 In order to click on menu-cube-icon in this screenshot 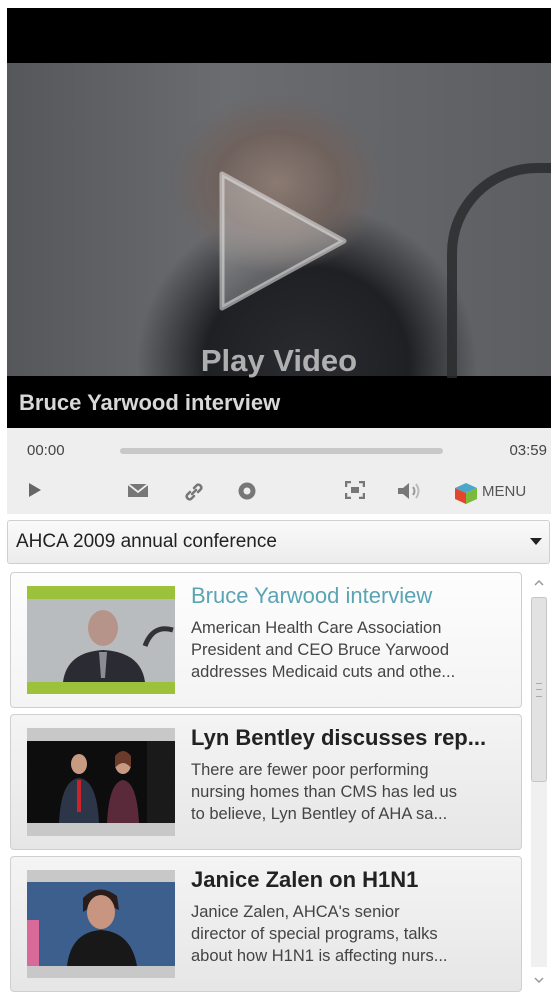, I will do `click(466, 493)`.